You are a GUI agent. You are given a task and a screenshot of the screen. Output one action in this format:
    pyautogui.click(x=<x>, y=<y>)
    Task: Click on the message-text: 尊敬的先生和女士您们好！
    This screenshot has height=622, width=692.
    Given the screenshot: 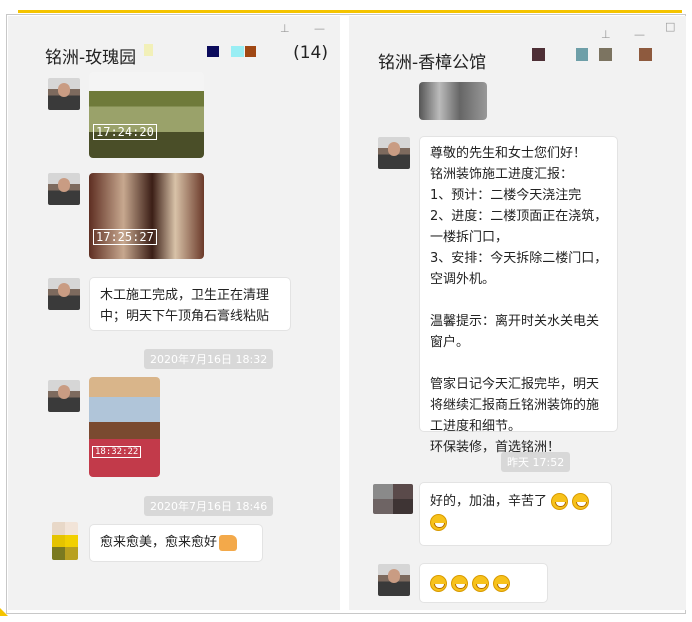 What is the action you would take?
    pyautogui.click(x=508, y=153)
    